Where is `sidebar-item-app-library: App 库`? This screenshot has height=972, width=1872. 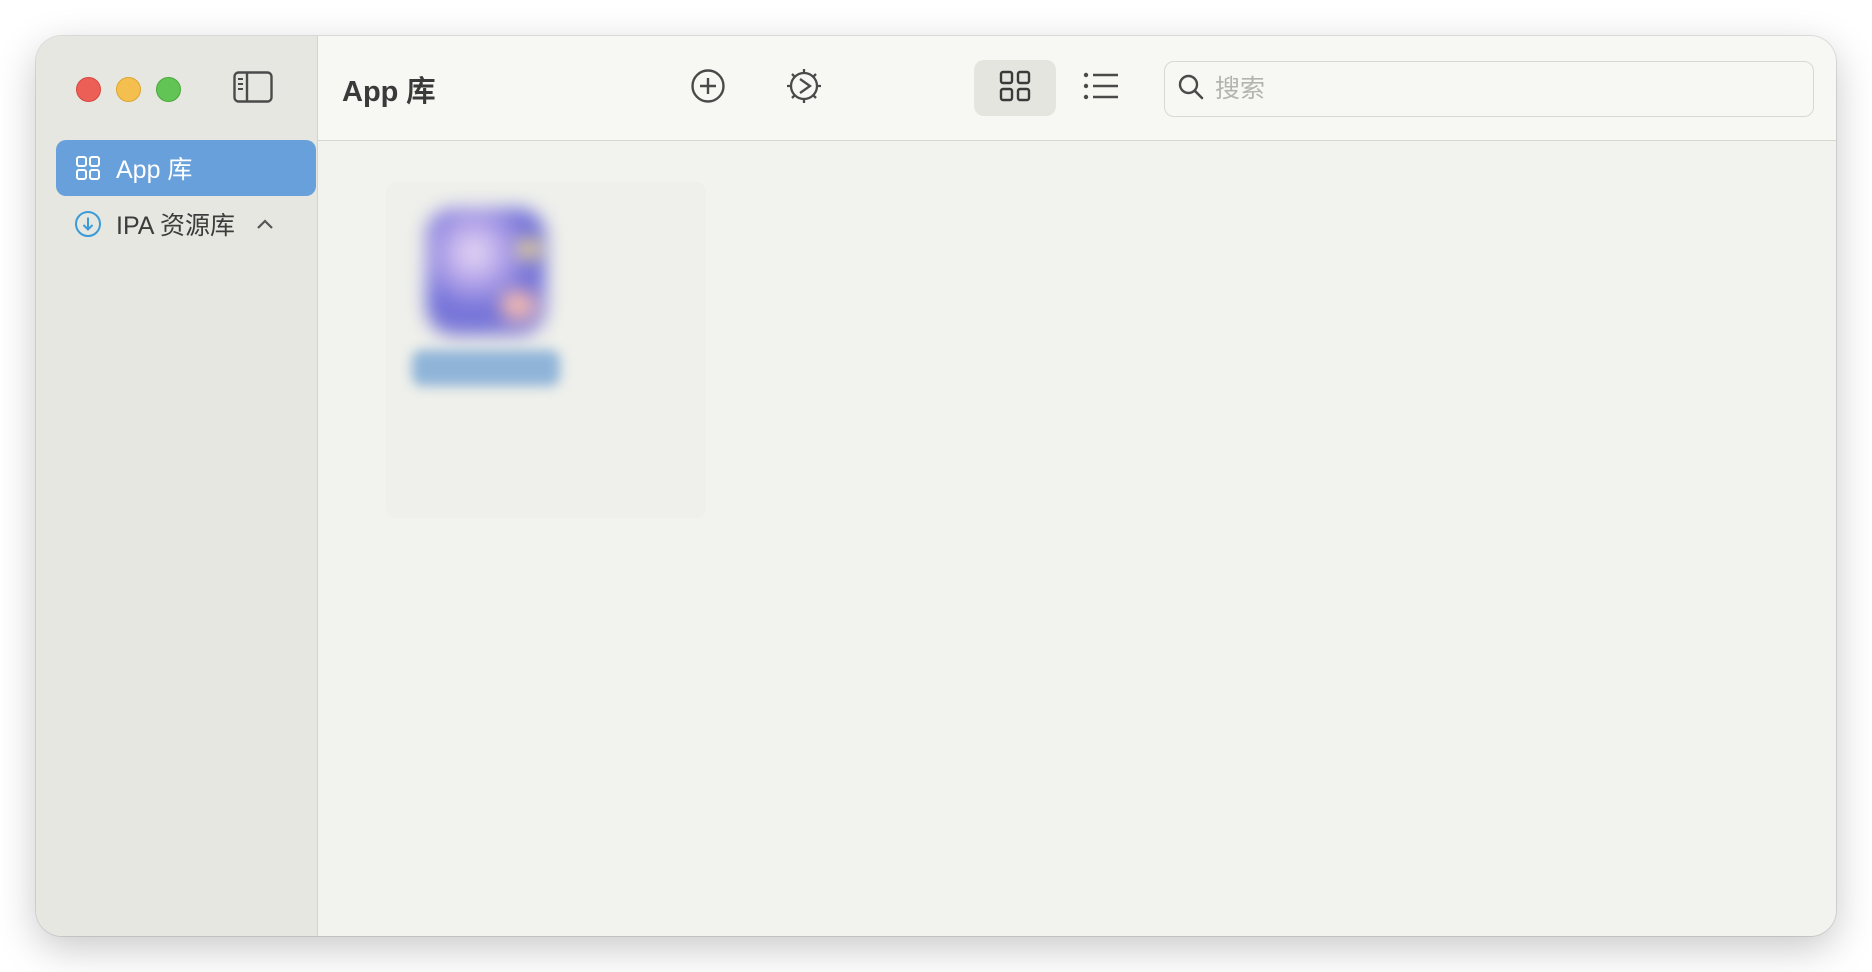 sidebar-item-app-library: App 库 is located at coordinates (186, 168).